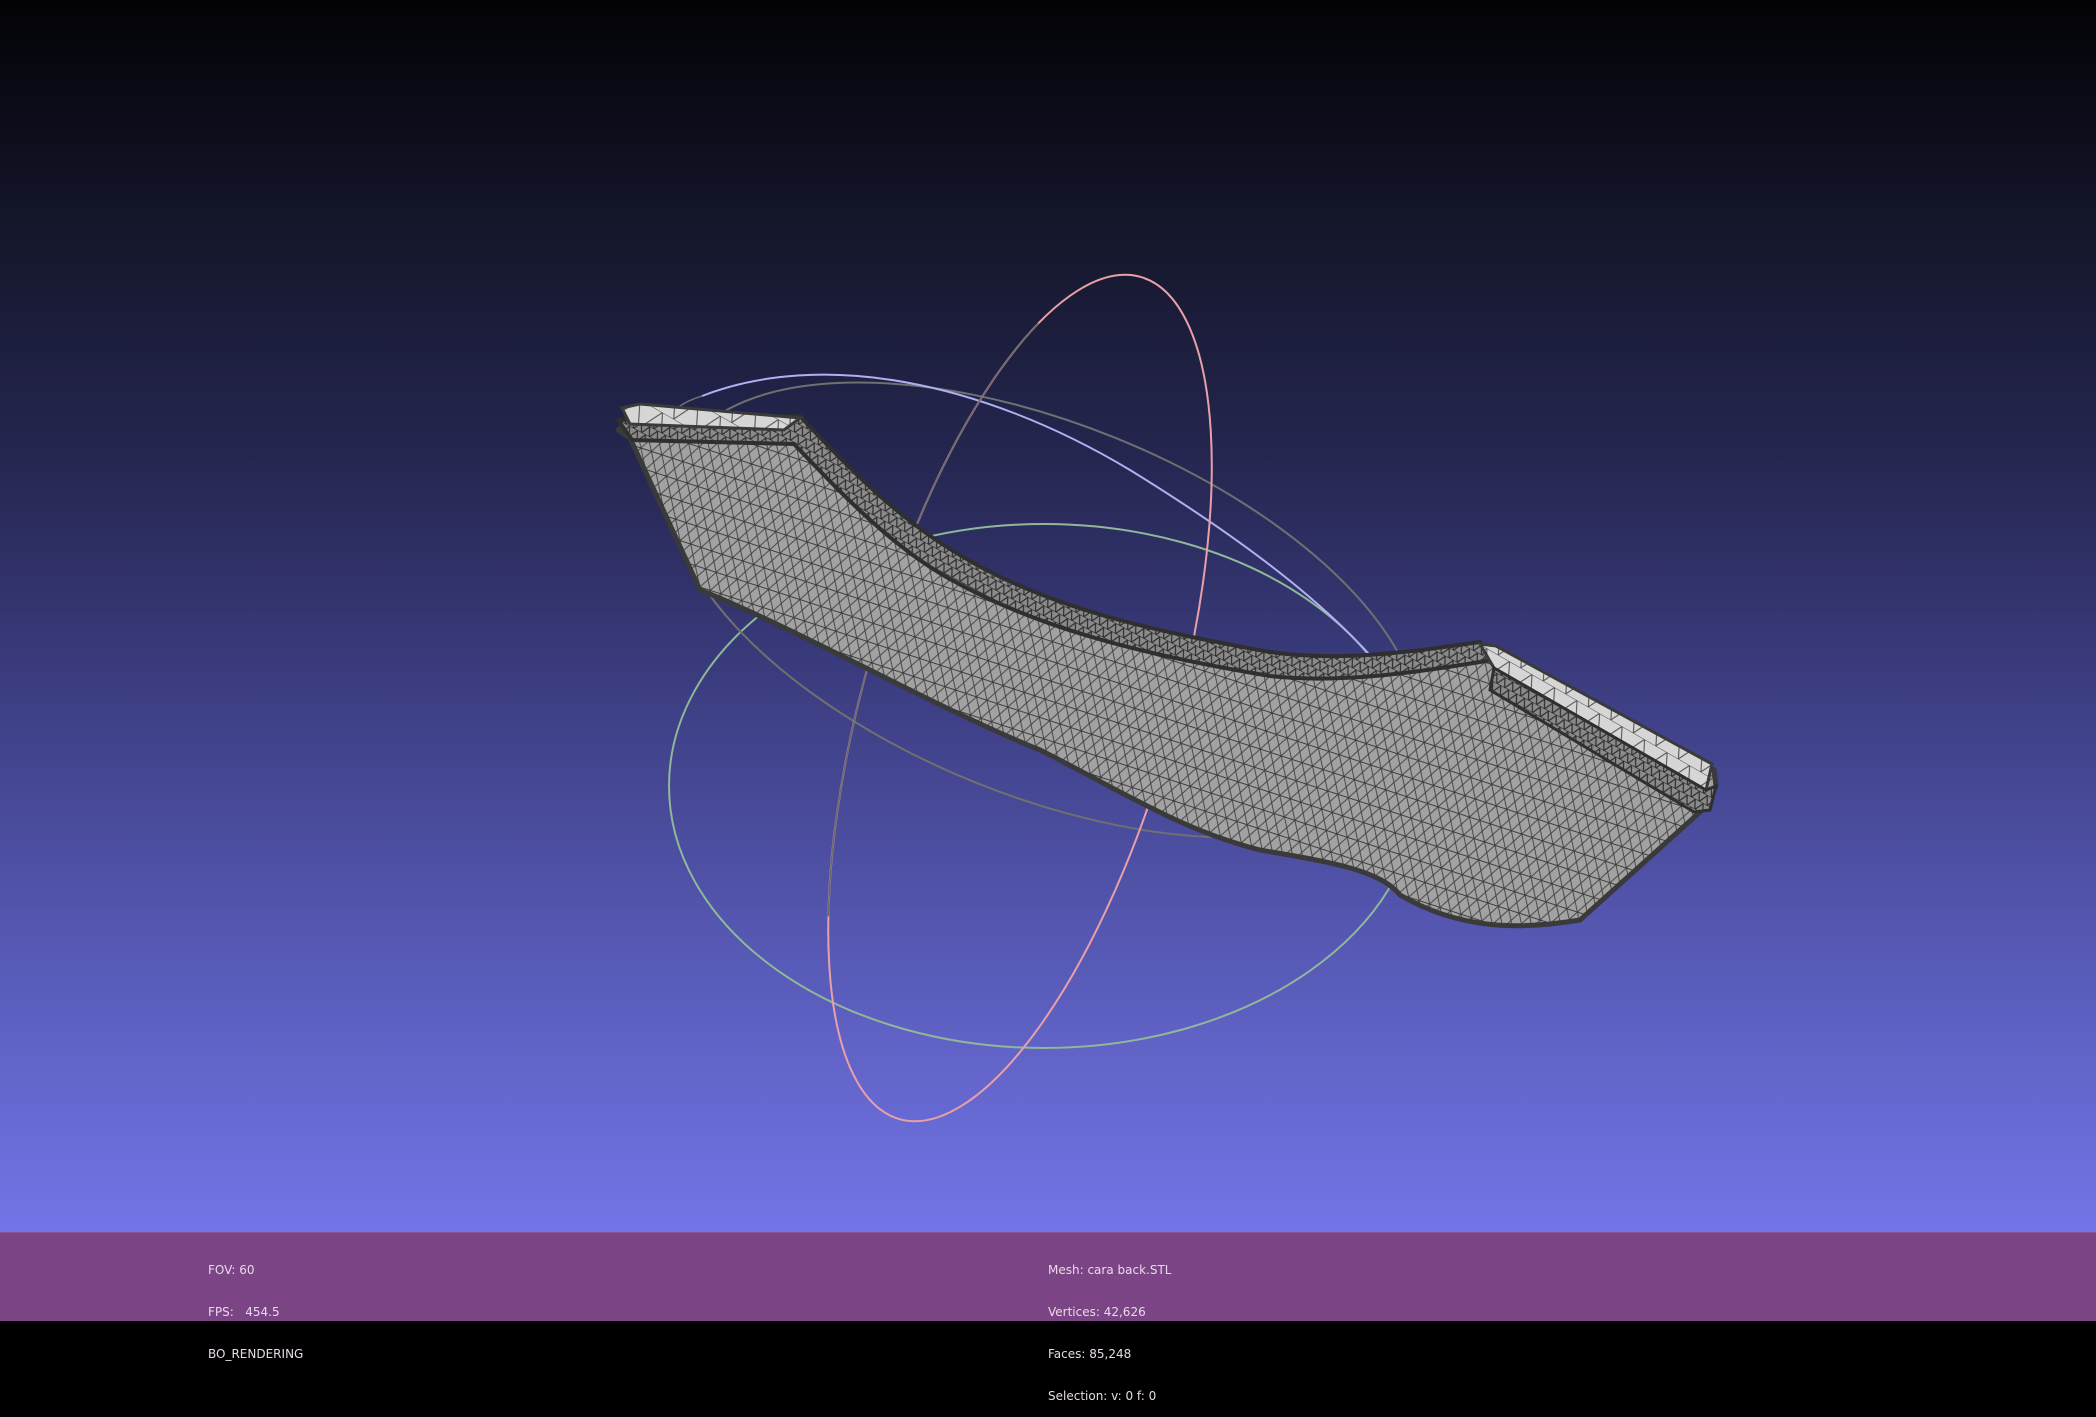 The image size is (2096, 1417). Describe the element at coordinates (1090, 1354) in the screenshot. I see `faces-count-label: Faces: 85,248` at that location.